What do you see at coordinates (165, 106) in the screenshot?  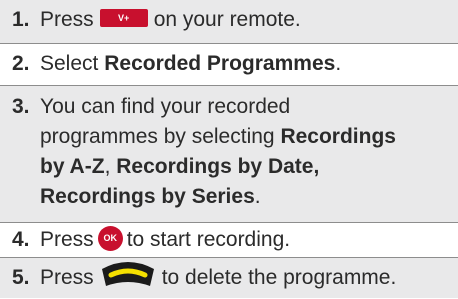 I see `step-text: You can find your recorded` at bounding box center [165, 106].